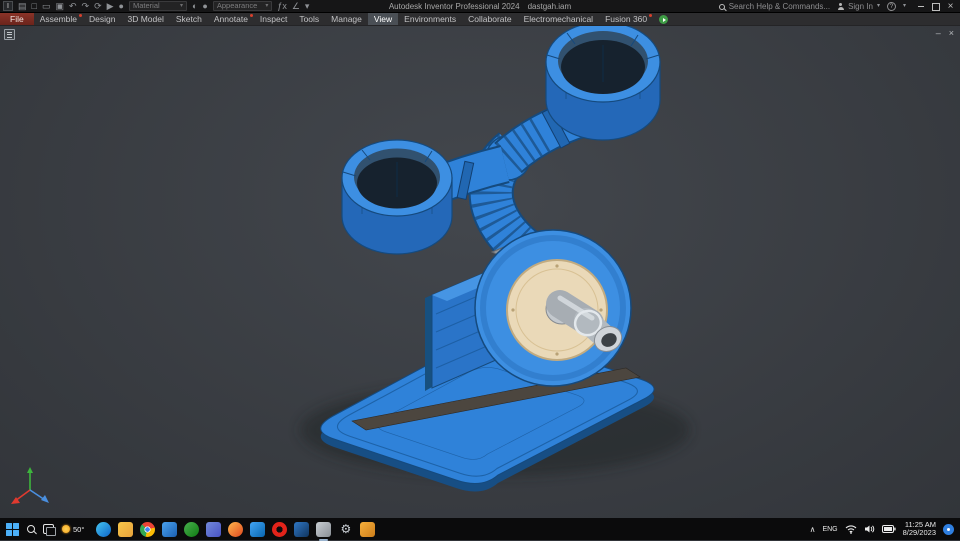 The height and width of the screenshot is (541, 960). I want to click on taskbar-app-settings: ⚙, so click(345, 529).